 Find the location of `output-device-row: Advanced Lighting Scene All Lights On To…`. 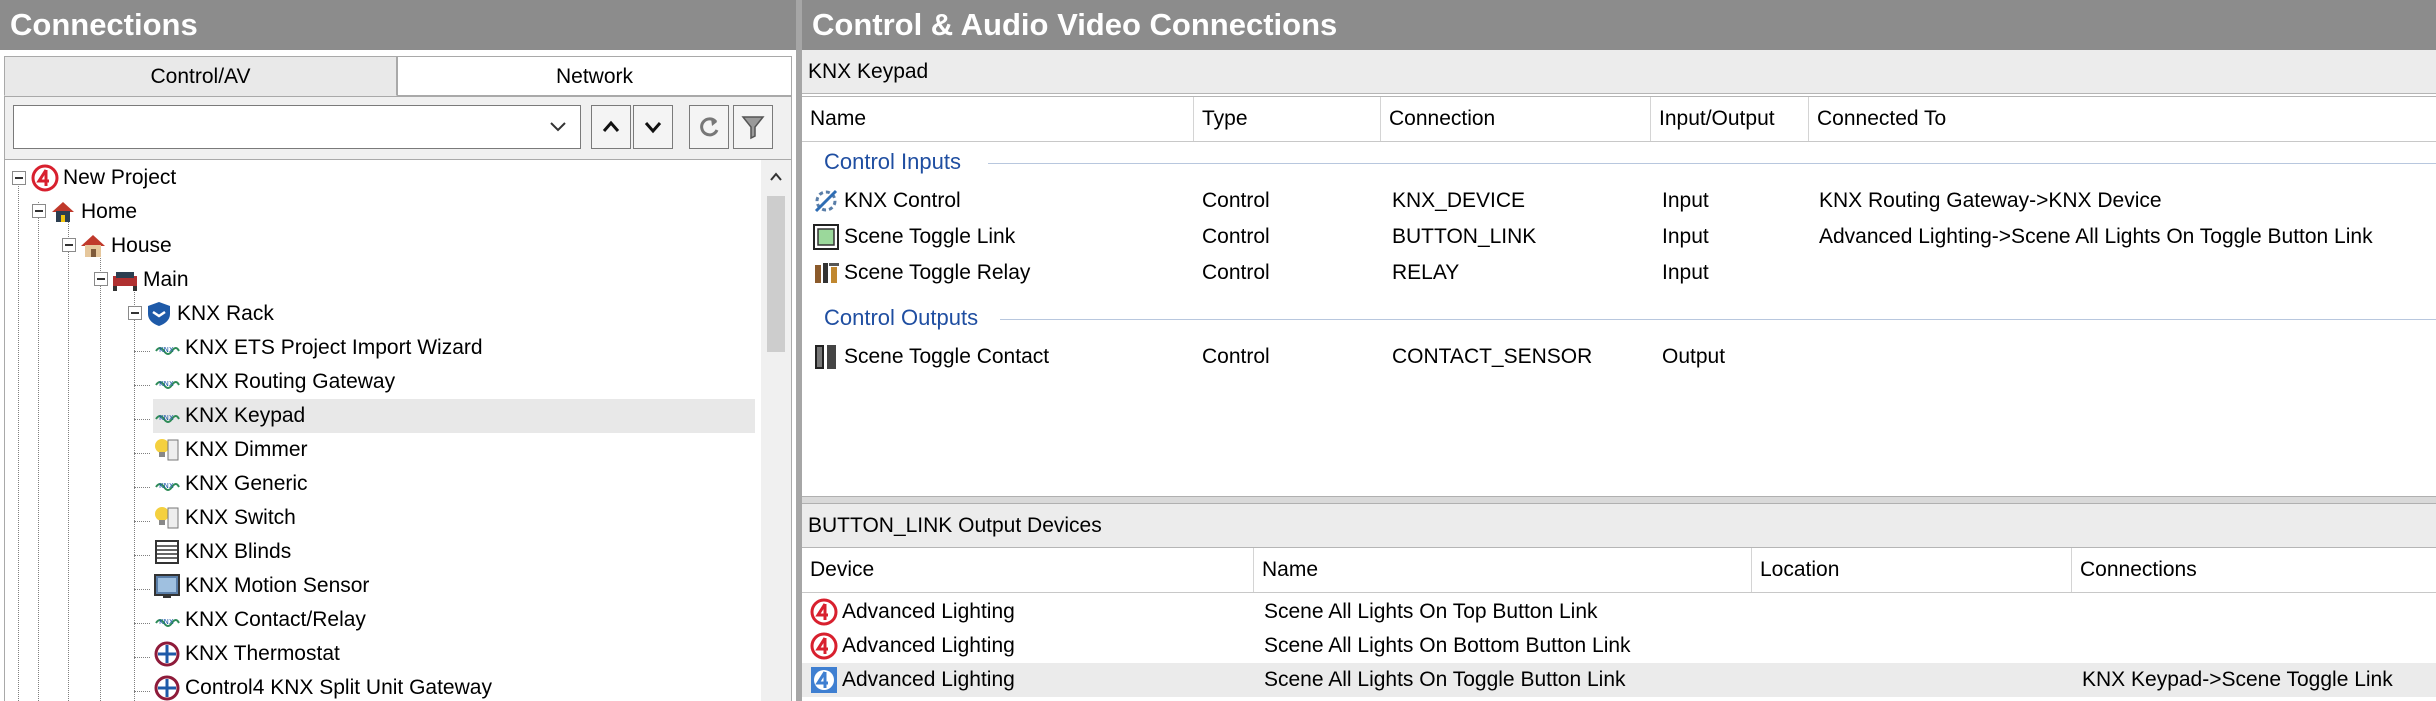

output-device-row: Advanced Lighting Scene All Lights On To… is located at coordinates (1619, 612).